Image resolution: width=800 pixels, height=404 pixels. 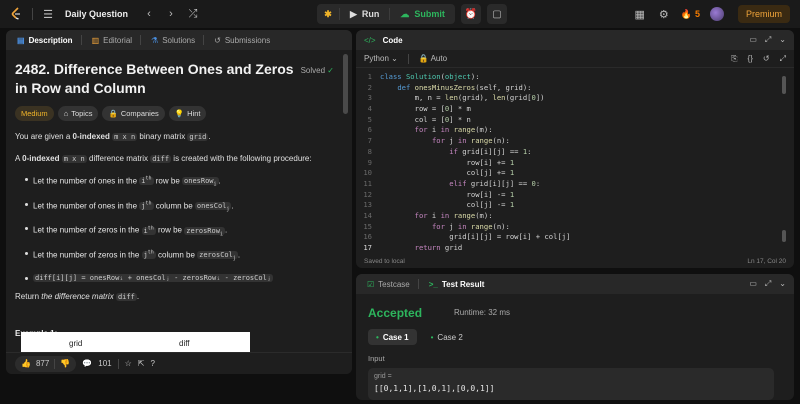 What do you see at coordinates (434, 388) in the screenshot?
I see `variable-value: [[0,1,1],[1,0,1],[0,0,1]]` at bounding box center [434, 388].